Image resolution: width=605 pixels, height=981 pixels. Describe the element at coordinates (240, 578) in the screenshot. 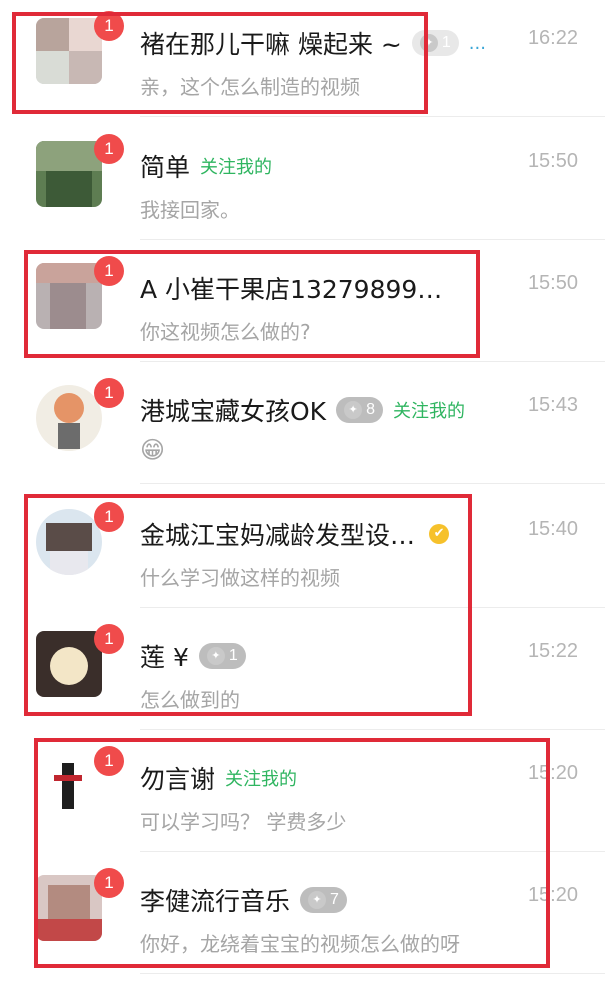

I see `message-preview: 什么学习做这样的视频` at that location.